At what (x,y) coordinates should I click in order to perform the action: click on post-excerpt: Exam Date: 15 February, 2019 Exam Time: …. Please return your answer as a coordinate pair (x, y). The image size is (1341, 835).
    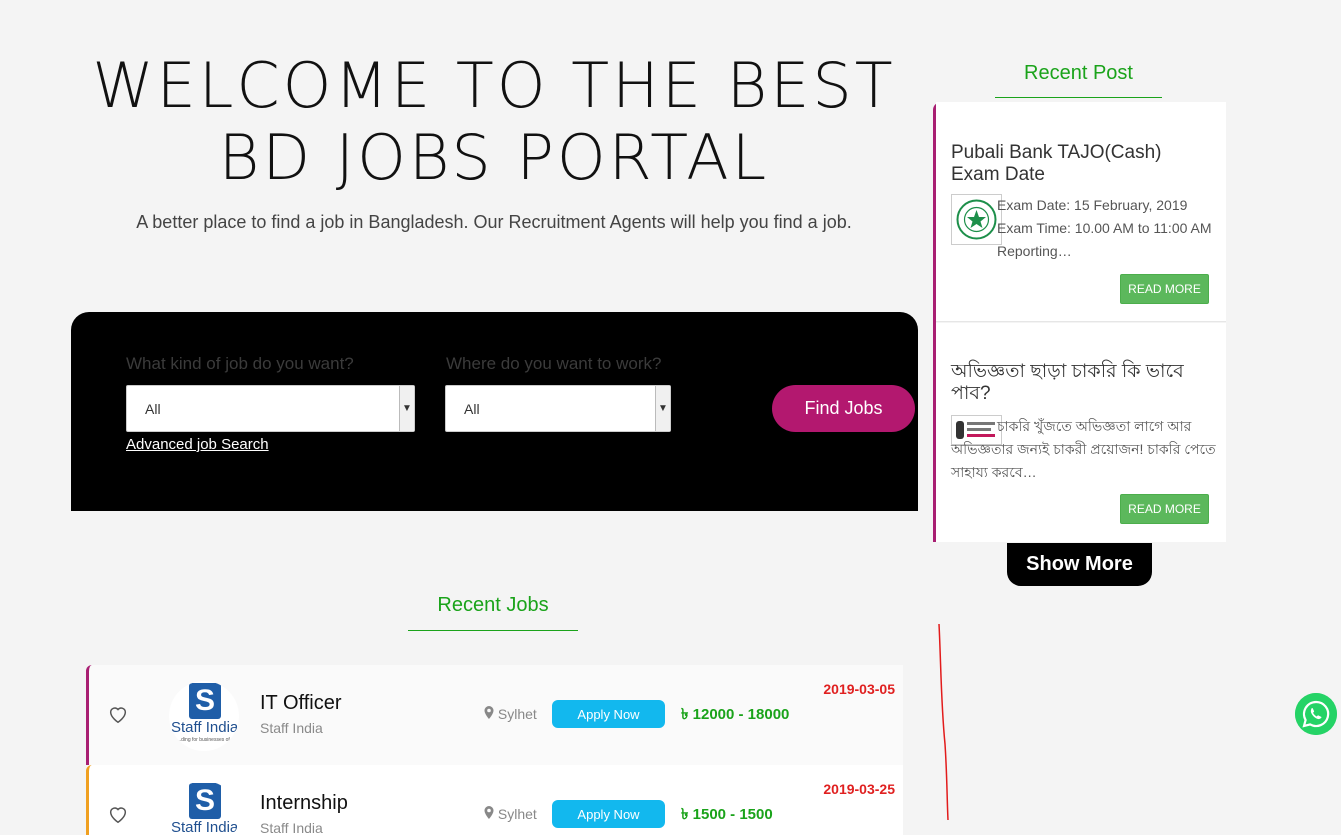
    Looking at the image, I should click on (1104, 228).